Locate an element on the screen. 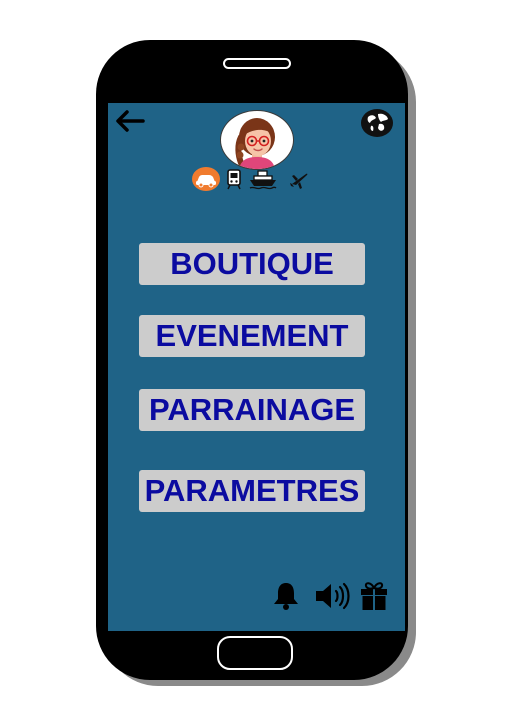 This screenshot has width=509, height=720. parrainage-label: PARRAINAGE is located at coordinates (252, 409).